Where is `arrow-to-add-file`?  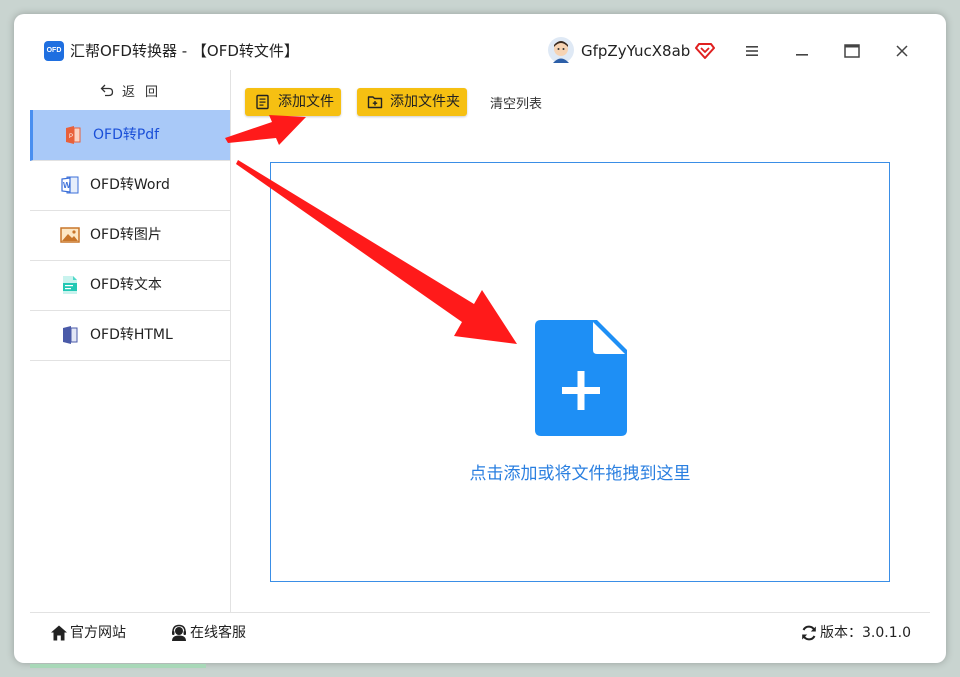 arrow-to-add-file is located at coordinates (265, 130).